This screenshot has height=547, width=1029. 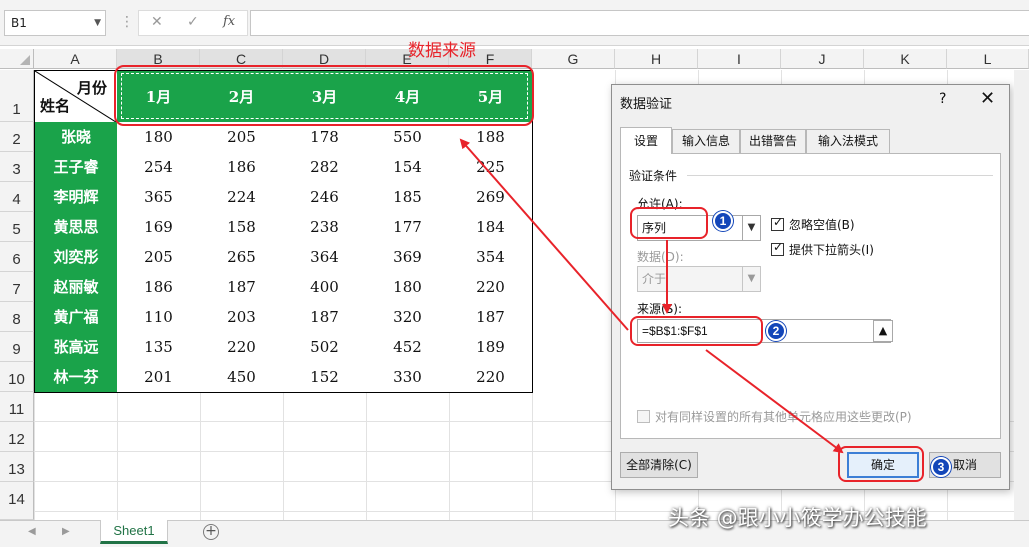 What do you see at coordinates (774, 401) in the screenshot?
I see `arrow-to-ok-button` at bounding box center [774, 401].